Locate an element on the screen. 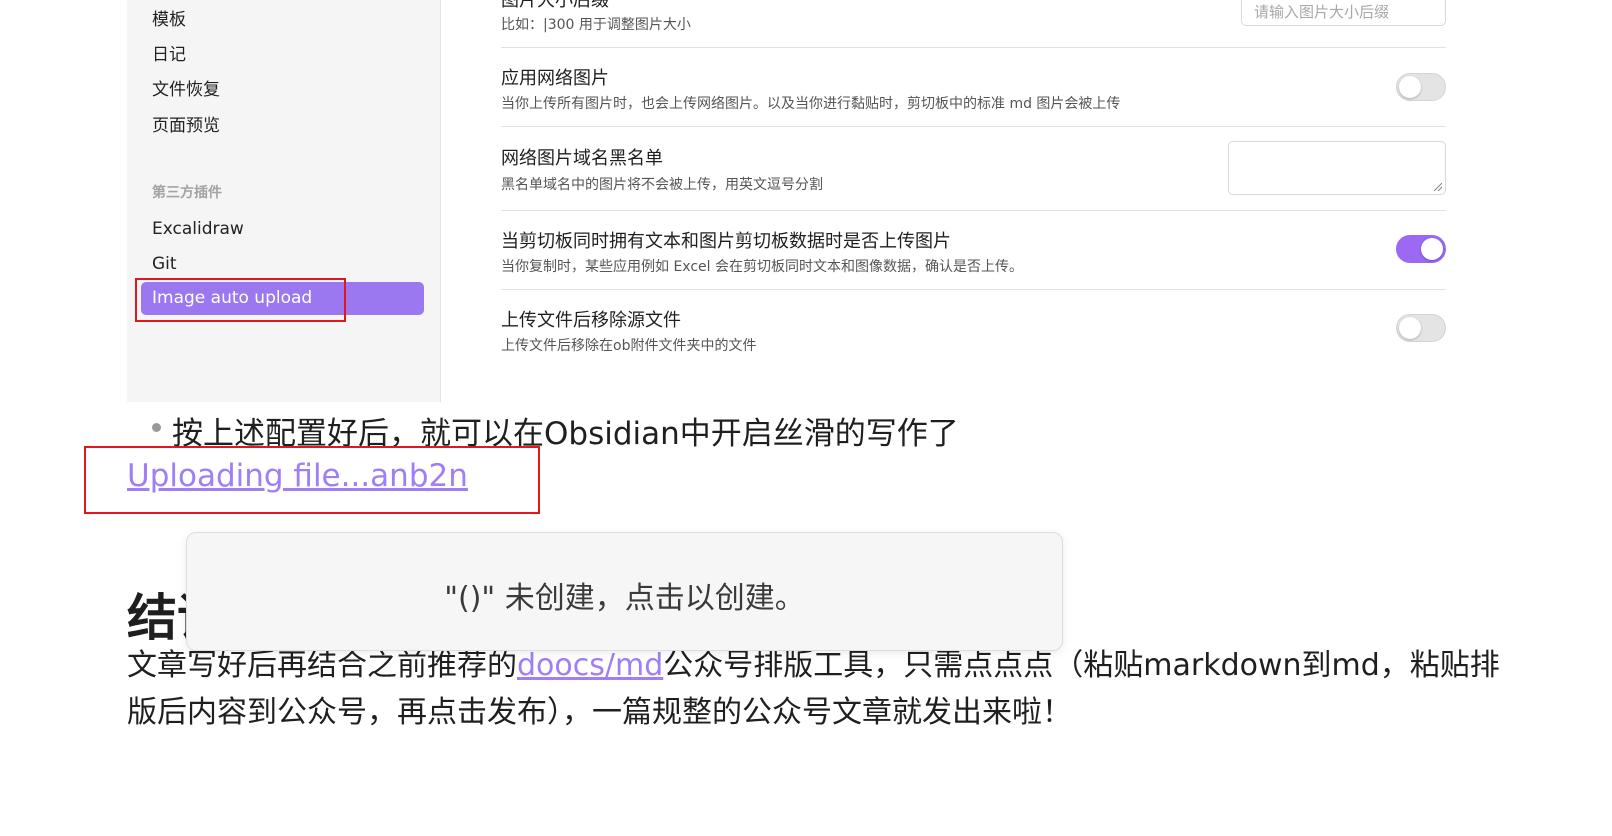 This screenshot has height=836, width=1612. highlight-box-sidebar is located at coordinates (240, 300).